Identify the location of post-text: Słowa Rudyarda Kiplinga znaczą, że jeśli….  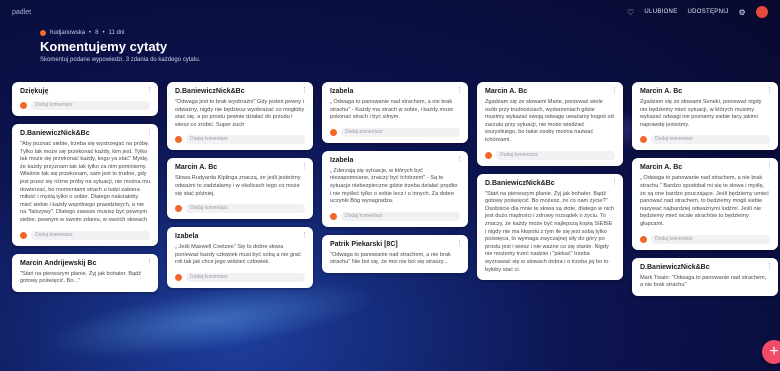
(238, 186).